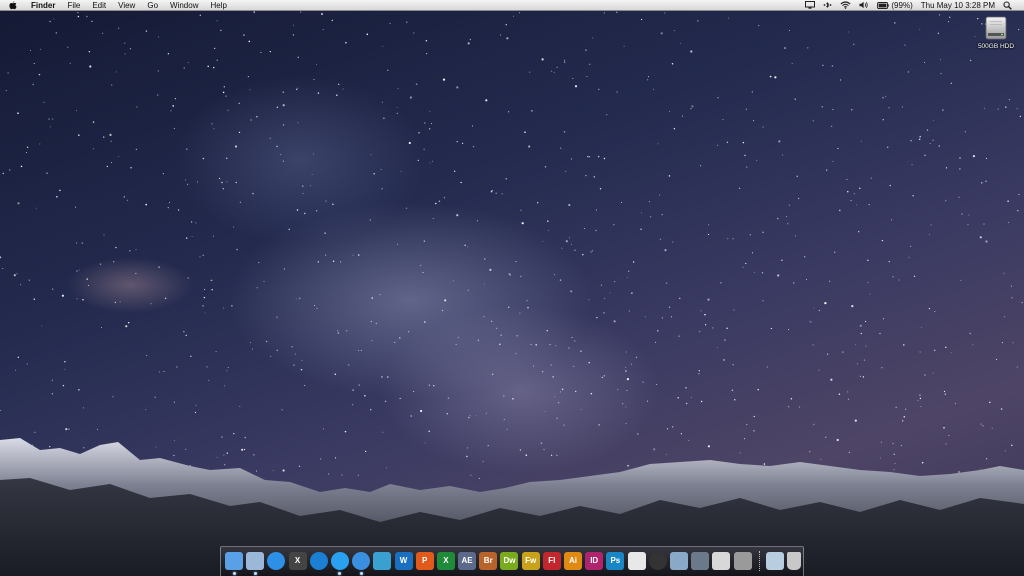 Image resolution: width=1024 pixels, height=576 pixels. What do you see at coordinates (445, 561) in the screenshot?
I see `dock-excel-icon: X` at bounding box center [445, 561].